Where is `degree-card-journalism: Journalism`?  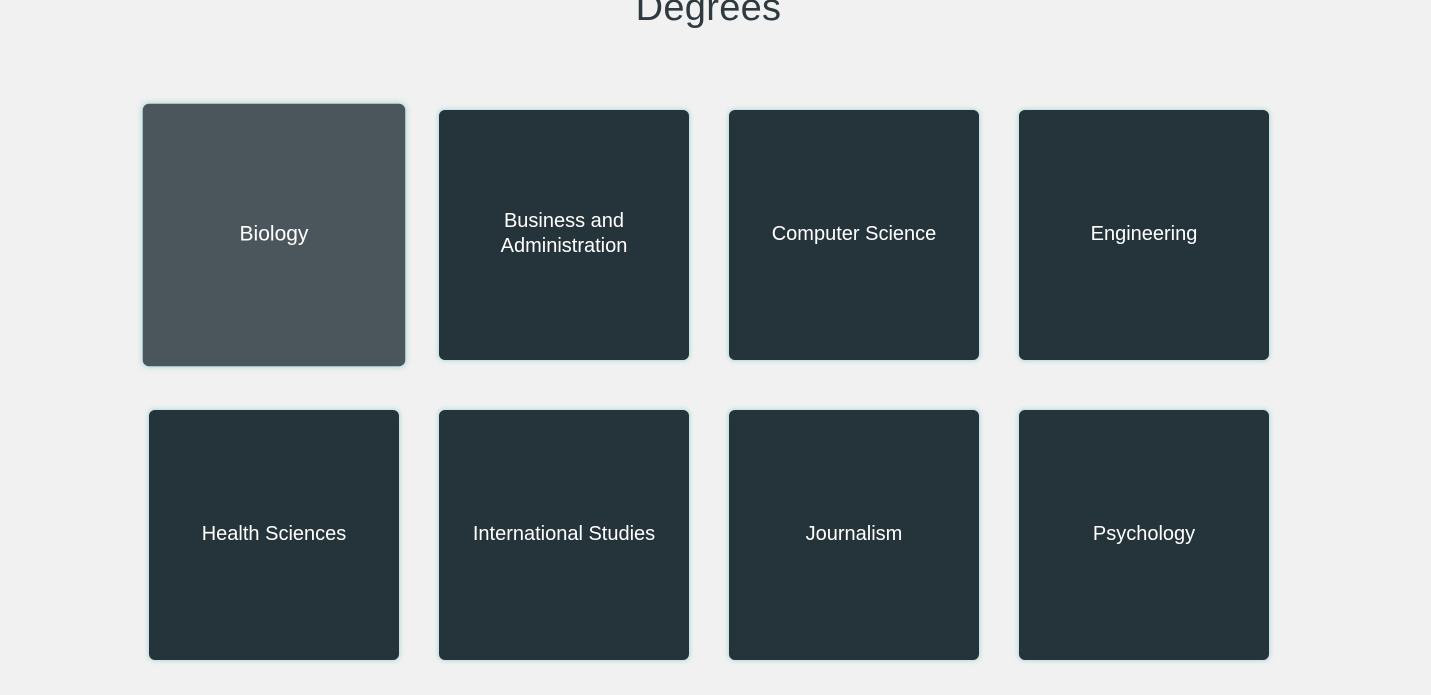
degree-card-journalism: Journalism is located at coordinates (854, 535).